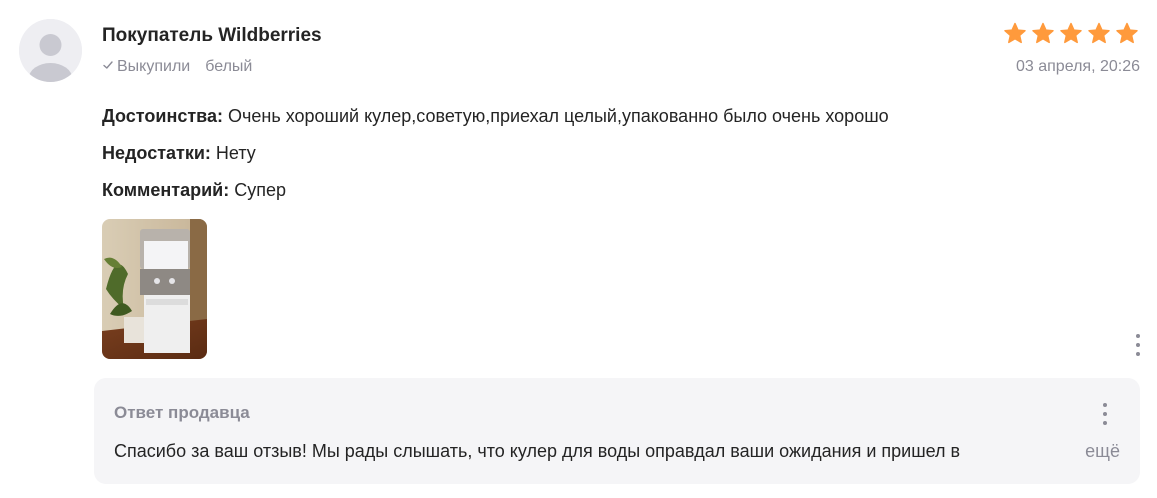  Describe the element at coordinates (1078, 66) in the screenshot. I see `review-date: 03 апреля, 20:26` at that location.